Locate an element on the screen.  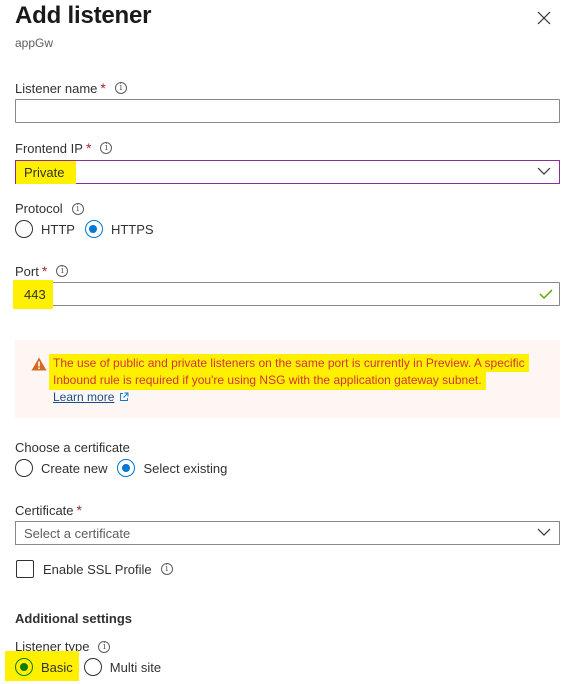
radio-basic-label: Basic is located at coordinates (57, 667).